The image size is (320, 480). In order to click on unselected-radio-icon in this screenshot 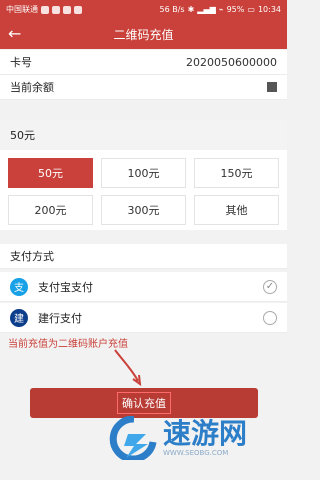, I will do `click(270, 317)`.